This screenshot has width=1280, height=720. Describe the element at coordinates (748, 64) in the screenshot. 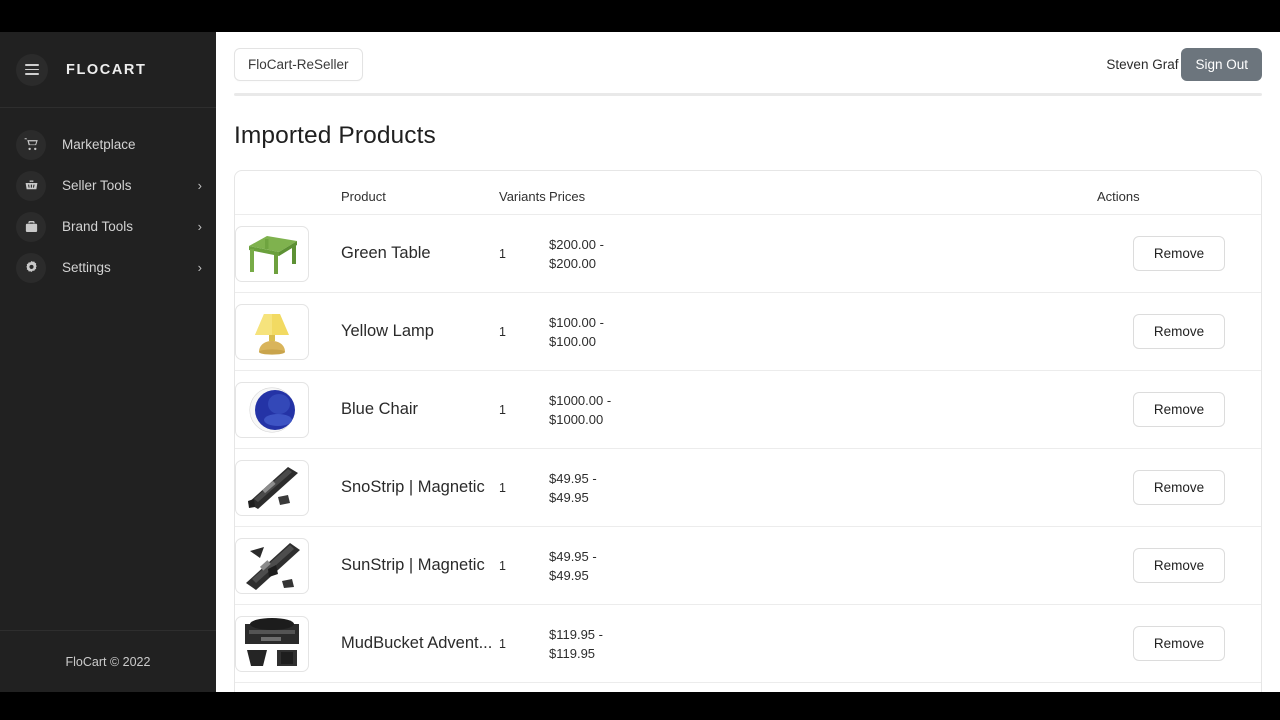

I see `topbar: FloCart-ReSeller Steven Graf Sign Out` at that location.